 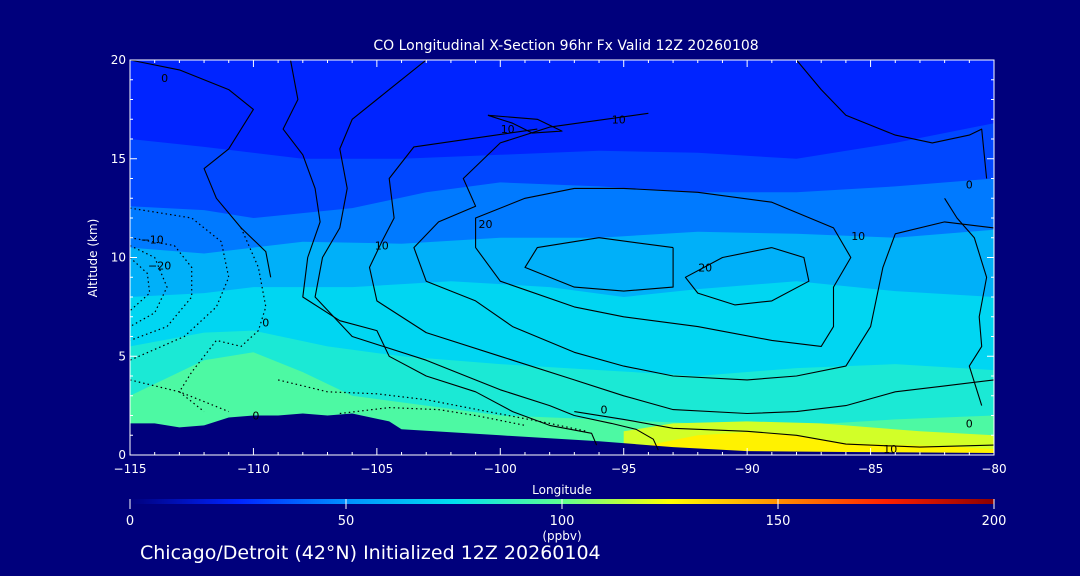 I want to click on x-tick-label: −85, so click(x=870, y=469).